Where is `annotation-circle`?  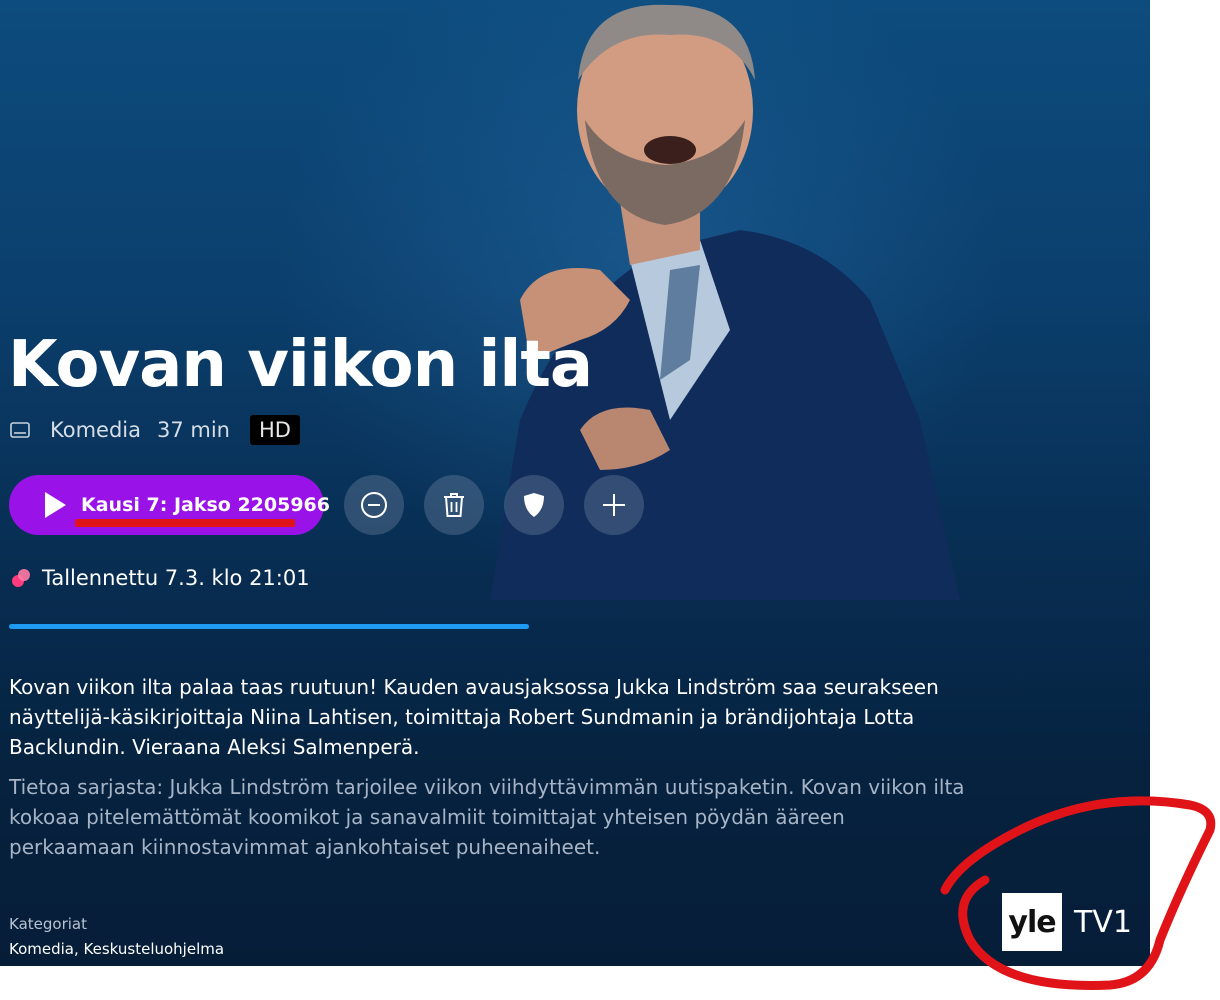
annotation-circle is located at coordinates (1078, 893).